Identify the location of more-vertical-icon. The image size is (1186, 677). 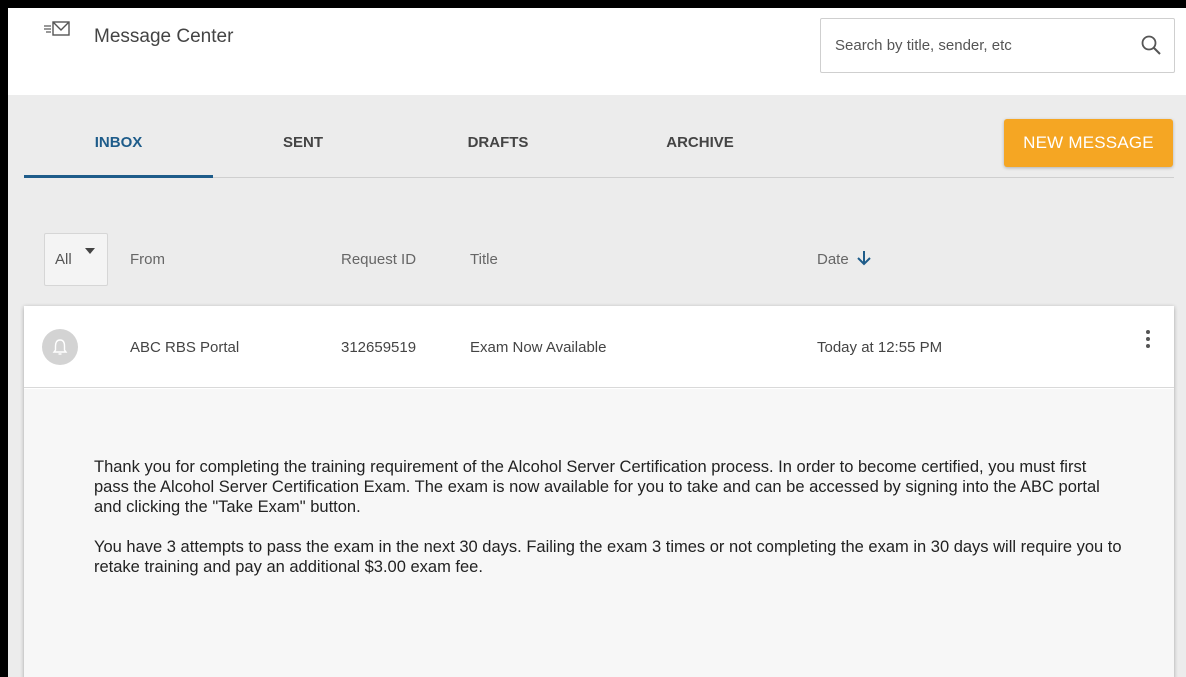
(1148, 342).